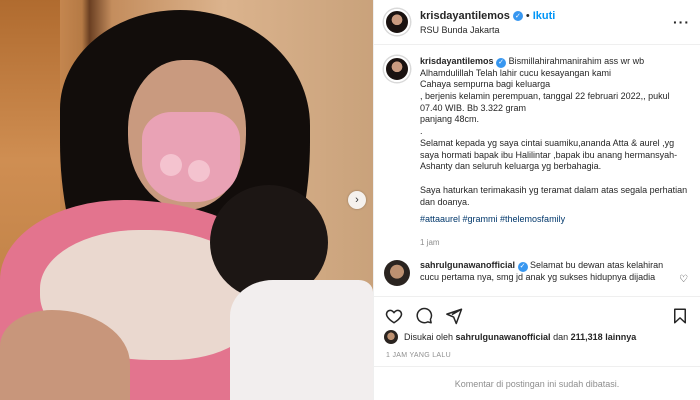  I want to click on follow-button: Ikuti, so click(544, 16).